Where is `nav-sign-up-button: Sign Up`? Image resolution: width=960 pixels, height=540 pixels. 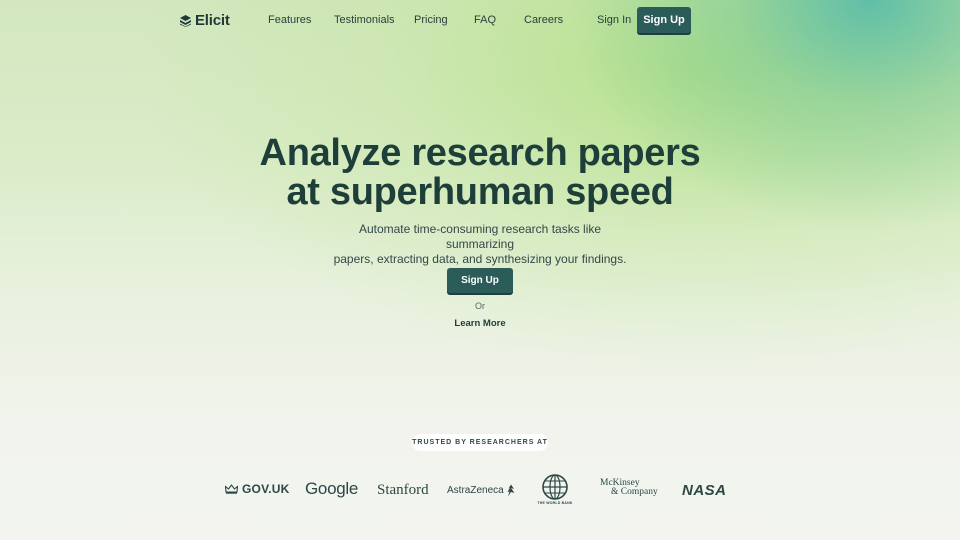
nav-sign-up-button: Sign Up is located at coordinates (664, 20).